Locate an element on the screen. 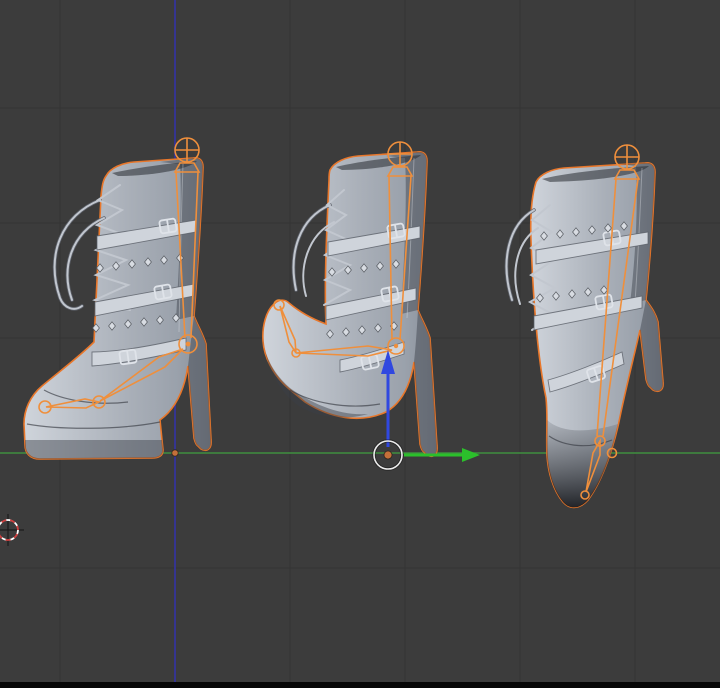 The image size is (720, 688). viewport-bottom-edge is located at coordinates (360, 685).